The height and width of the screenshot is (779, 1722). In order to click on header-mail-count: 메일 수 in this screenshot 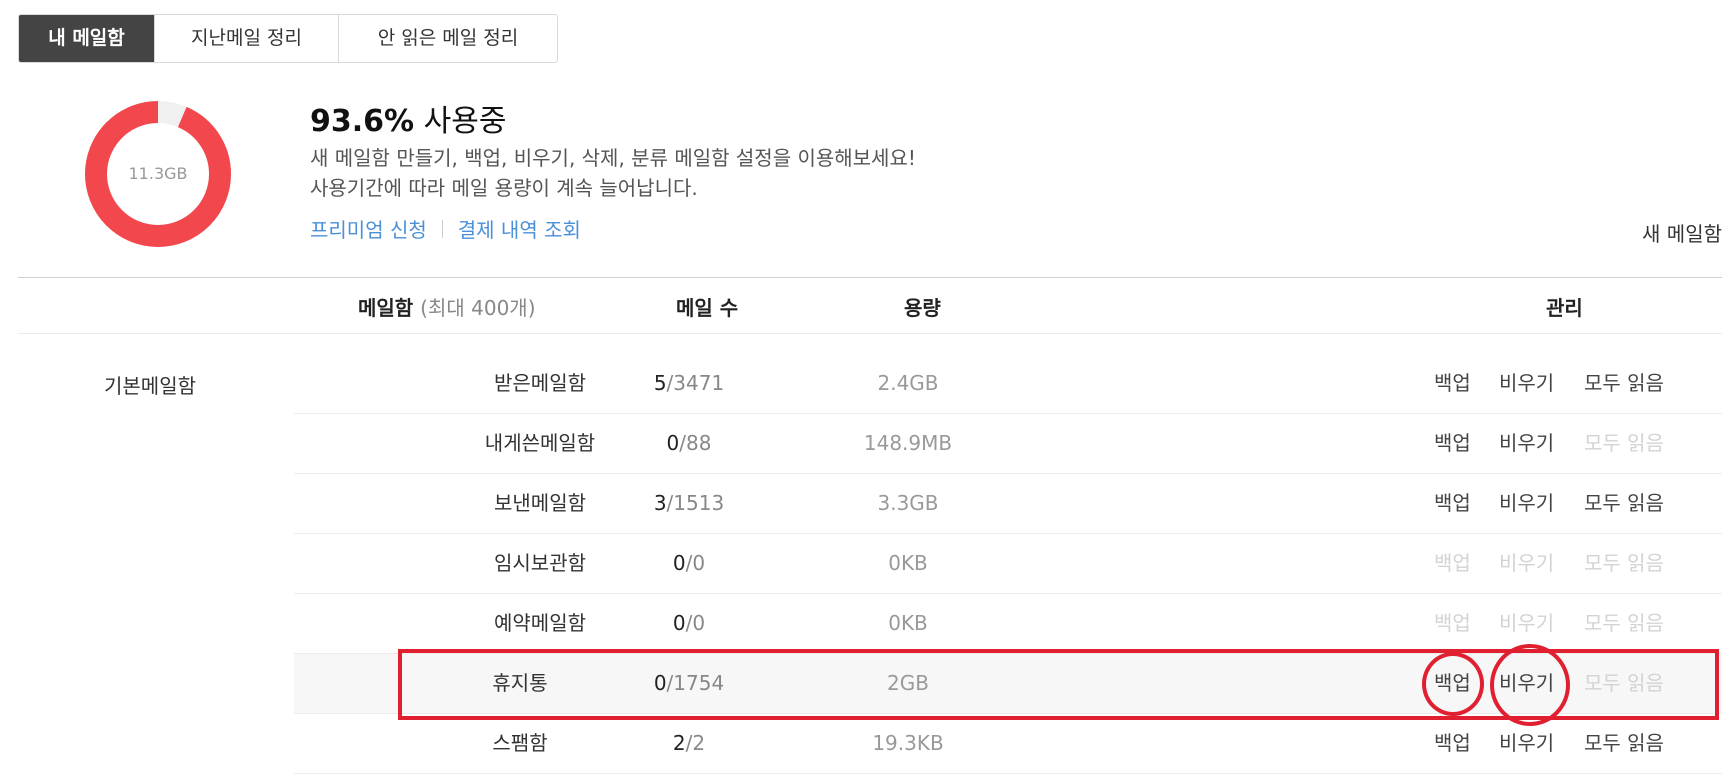, I will do `click(707, 308)`.